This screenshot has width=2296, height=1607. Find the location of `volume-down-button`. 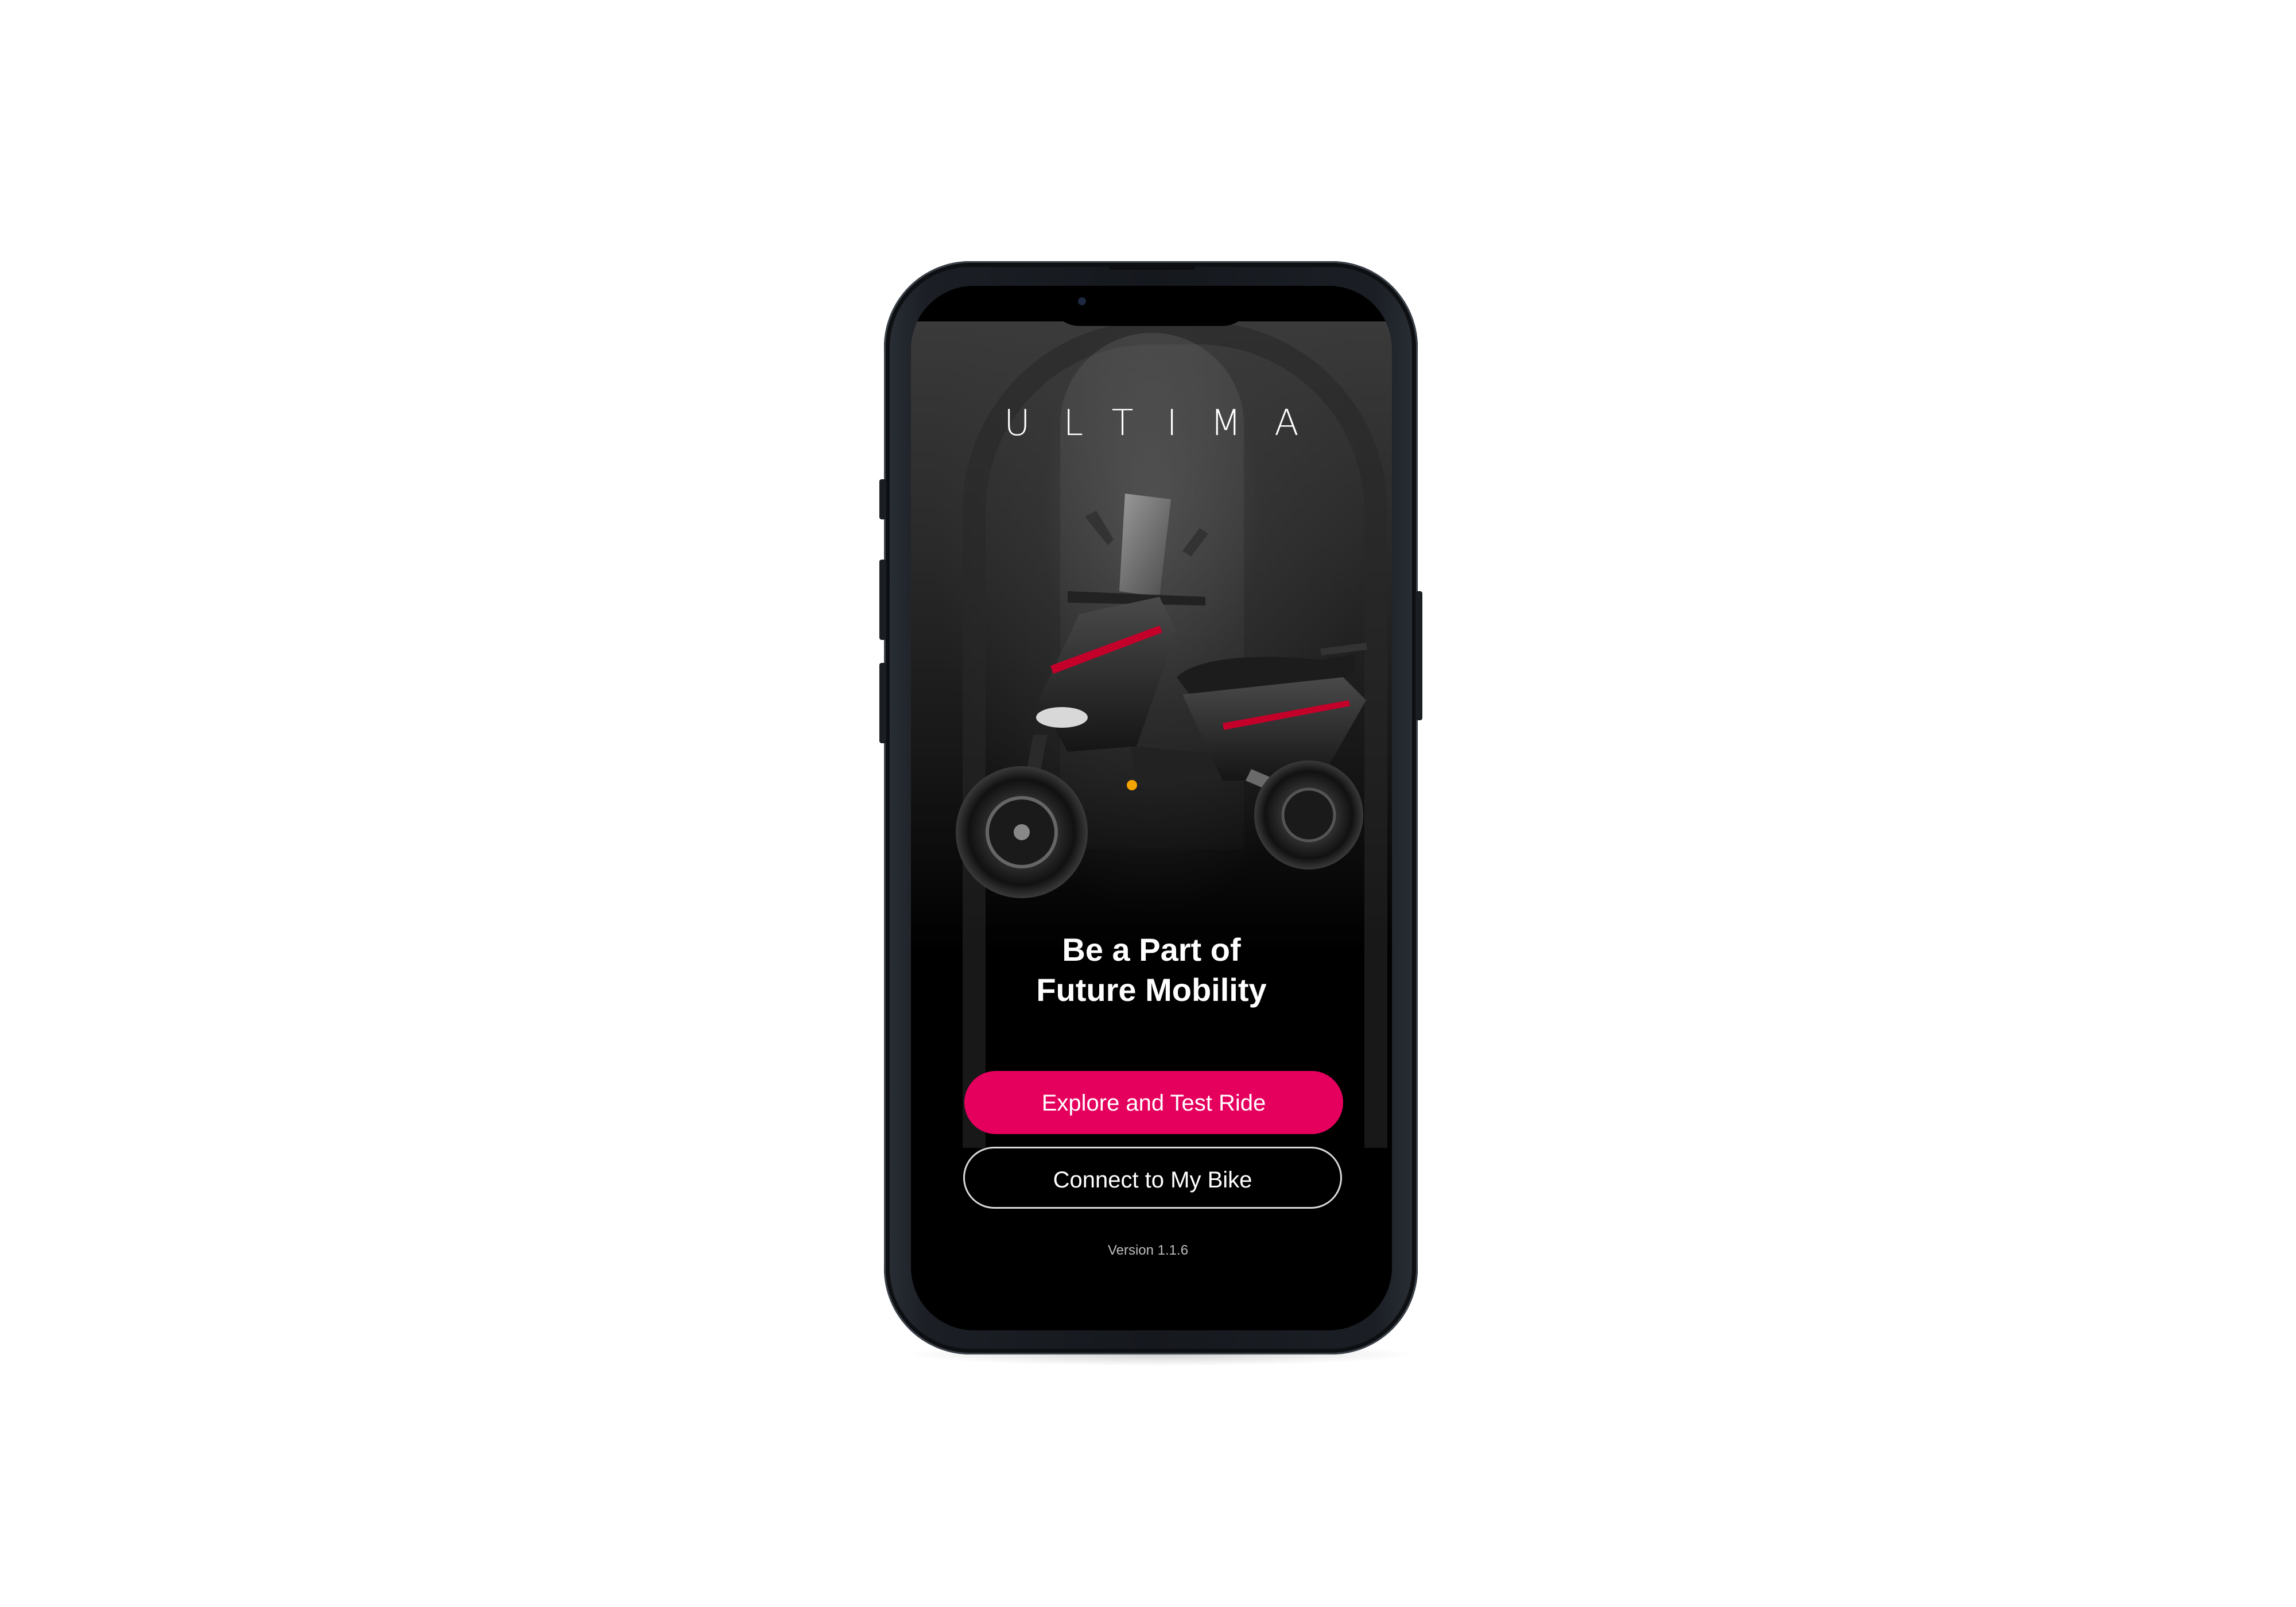

volume-down-button is located at coordinates (882, 703).